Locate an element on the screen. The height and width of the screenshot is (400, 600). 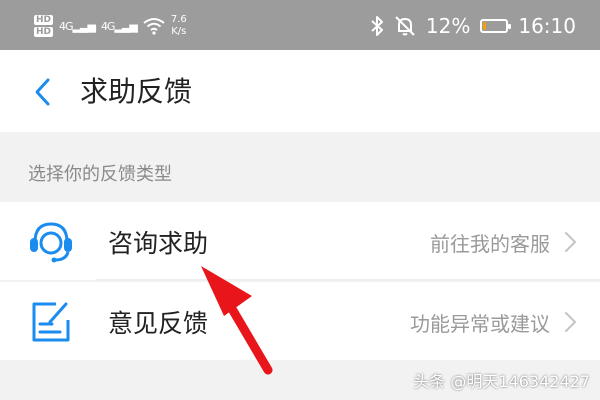
item-hint: 功能异常或建议 is located at coordinates (480, 324).